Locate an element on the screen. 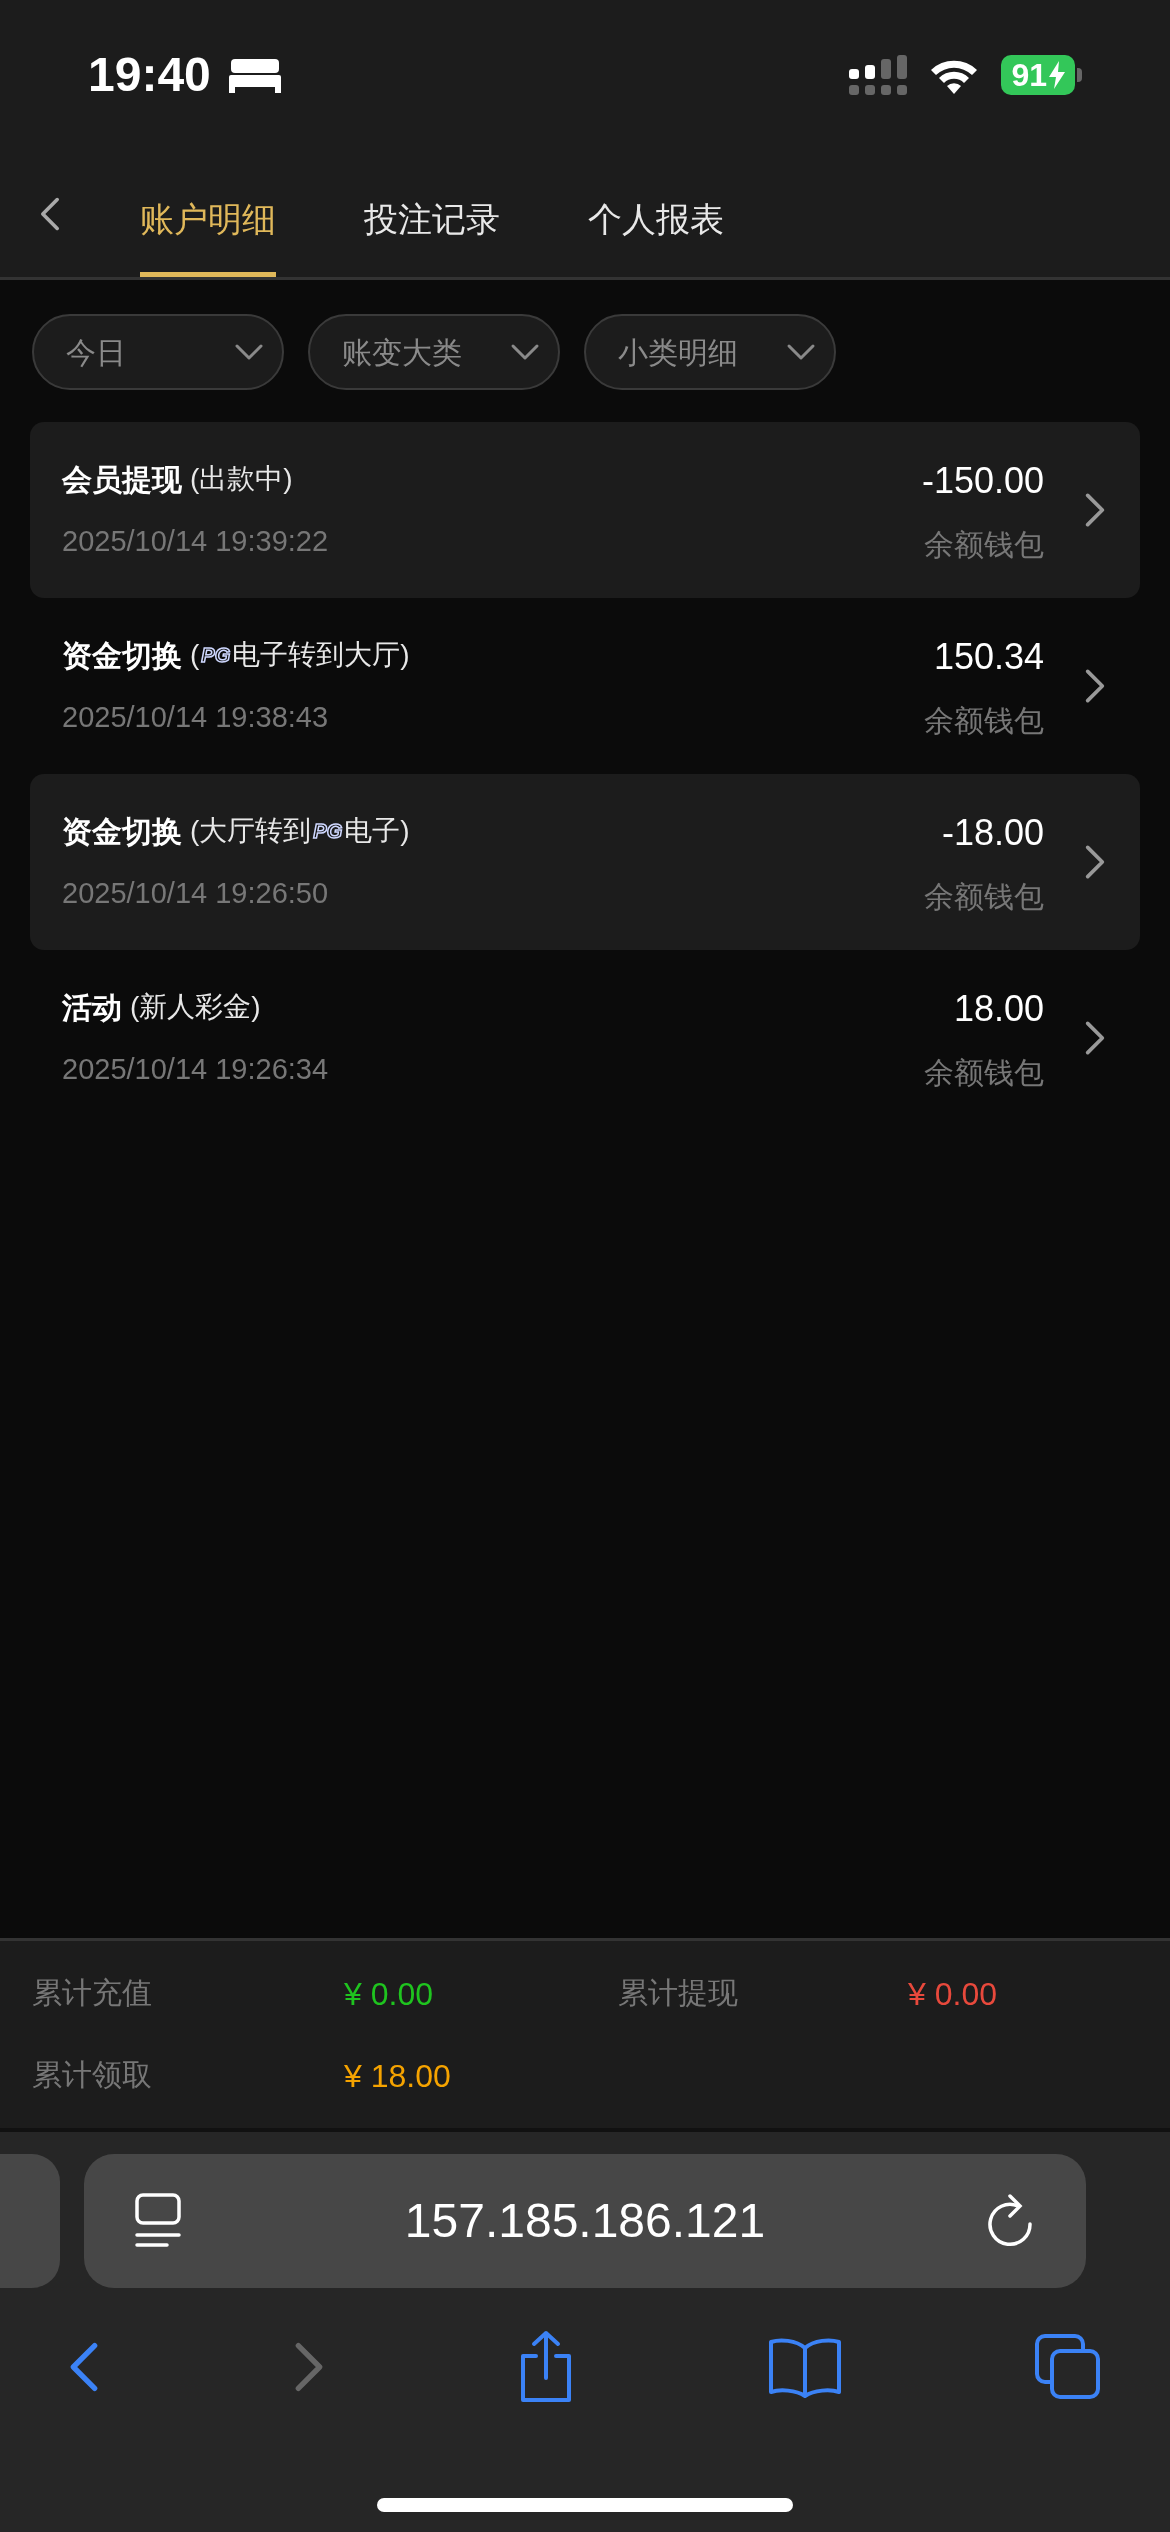  filter-dropdown: 今日 is located at coordinates (158, 352).